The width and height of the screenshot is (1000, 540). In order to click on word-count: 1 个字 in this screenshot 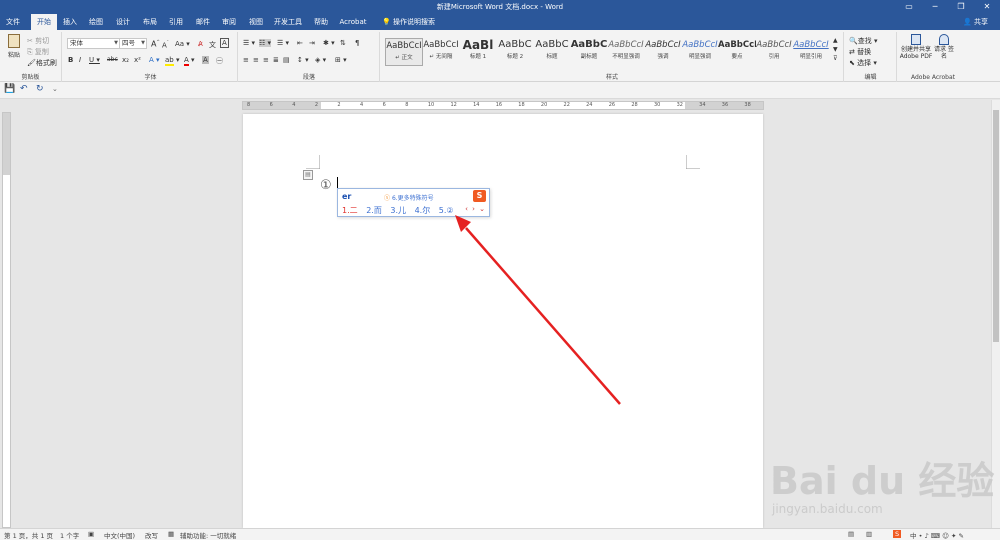, I will do `click(69, 535)`.